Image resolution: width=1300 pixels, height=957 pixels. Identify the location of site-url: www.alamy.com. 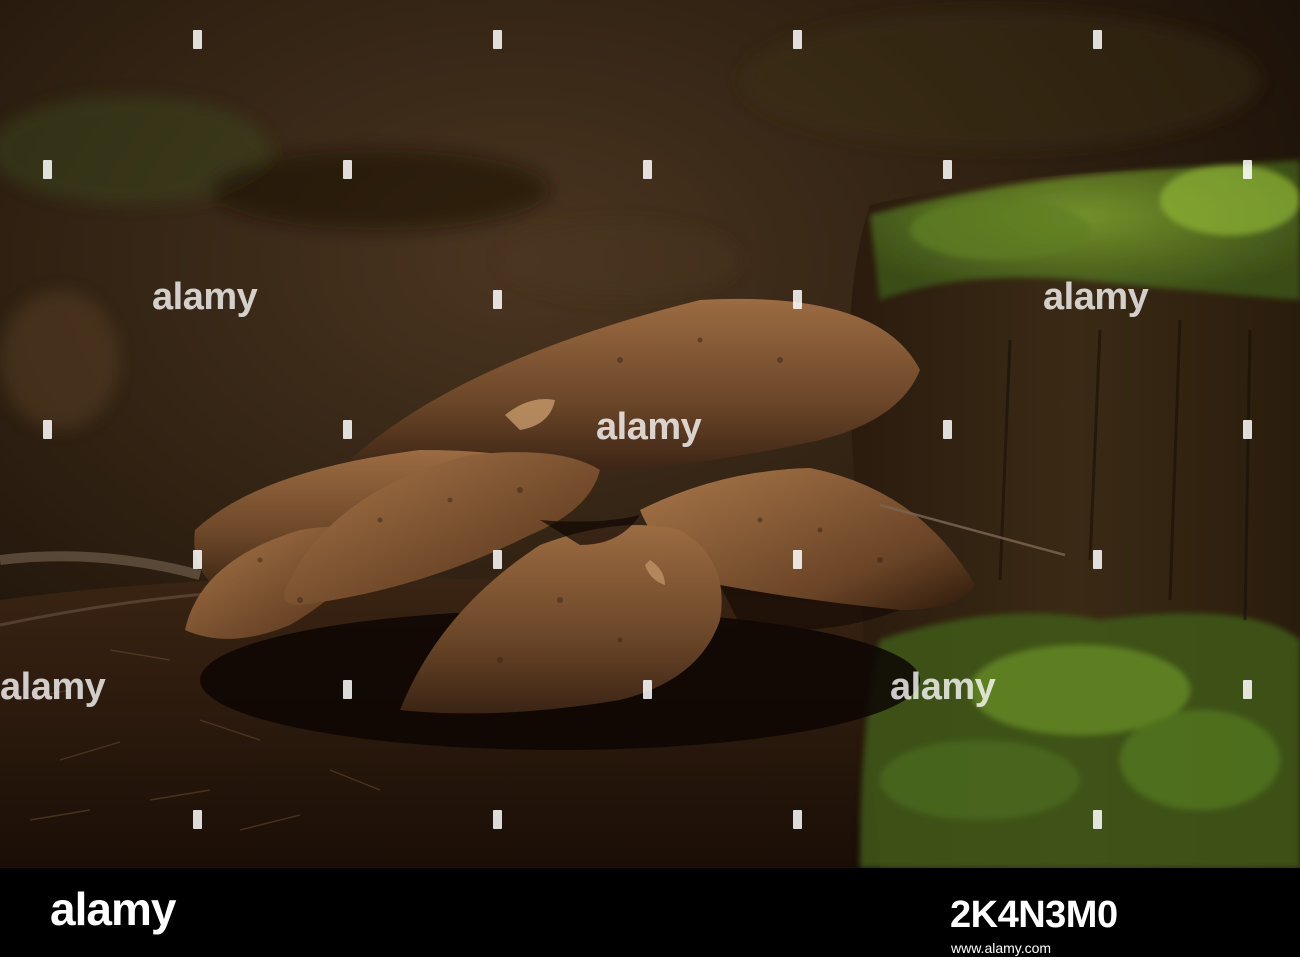
(1001, 948).